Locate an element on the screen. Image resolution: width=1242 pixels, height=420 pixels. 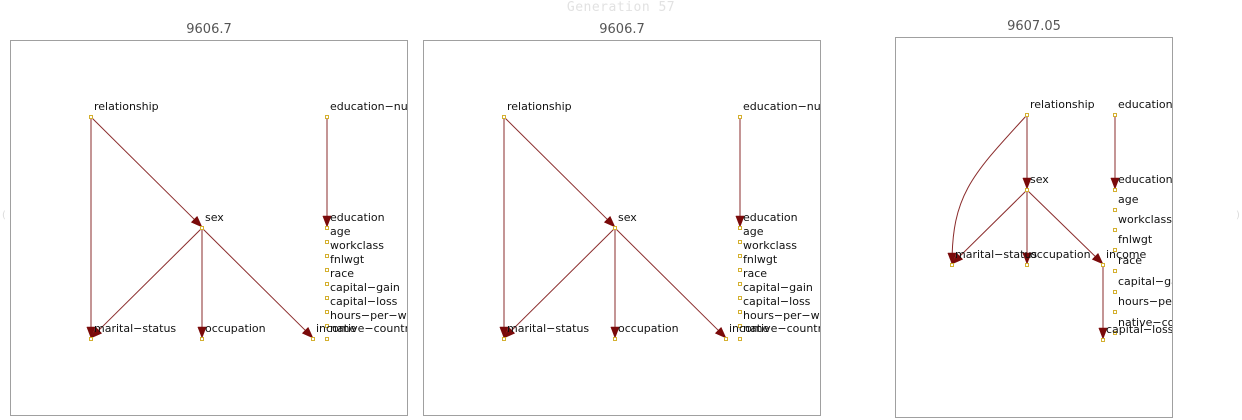
node-race: race is located at coordinates (1127, 263).